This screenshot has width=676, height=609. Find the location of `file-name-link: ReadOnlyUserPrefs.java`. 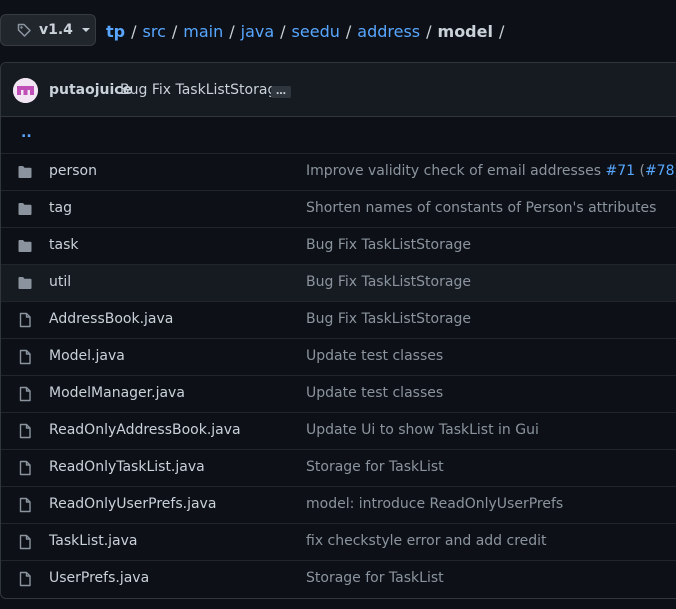

file-name-link: ReadOnlyUserPrefs.java is located at coordinates (132, 504).